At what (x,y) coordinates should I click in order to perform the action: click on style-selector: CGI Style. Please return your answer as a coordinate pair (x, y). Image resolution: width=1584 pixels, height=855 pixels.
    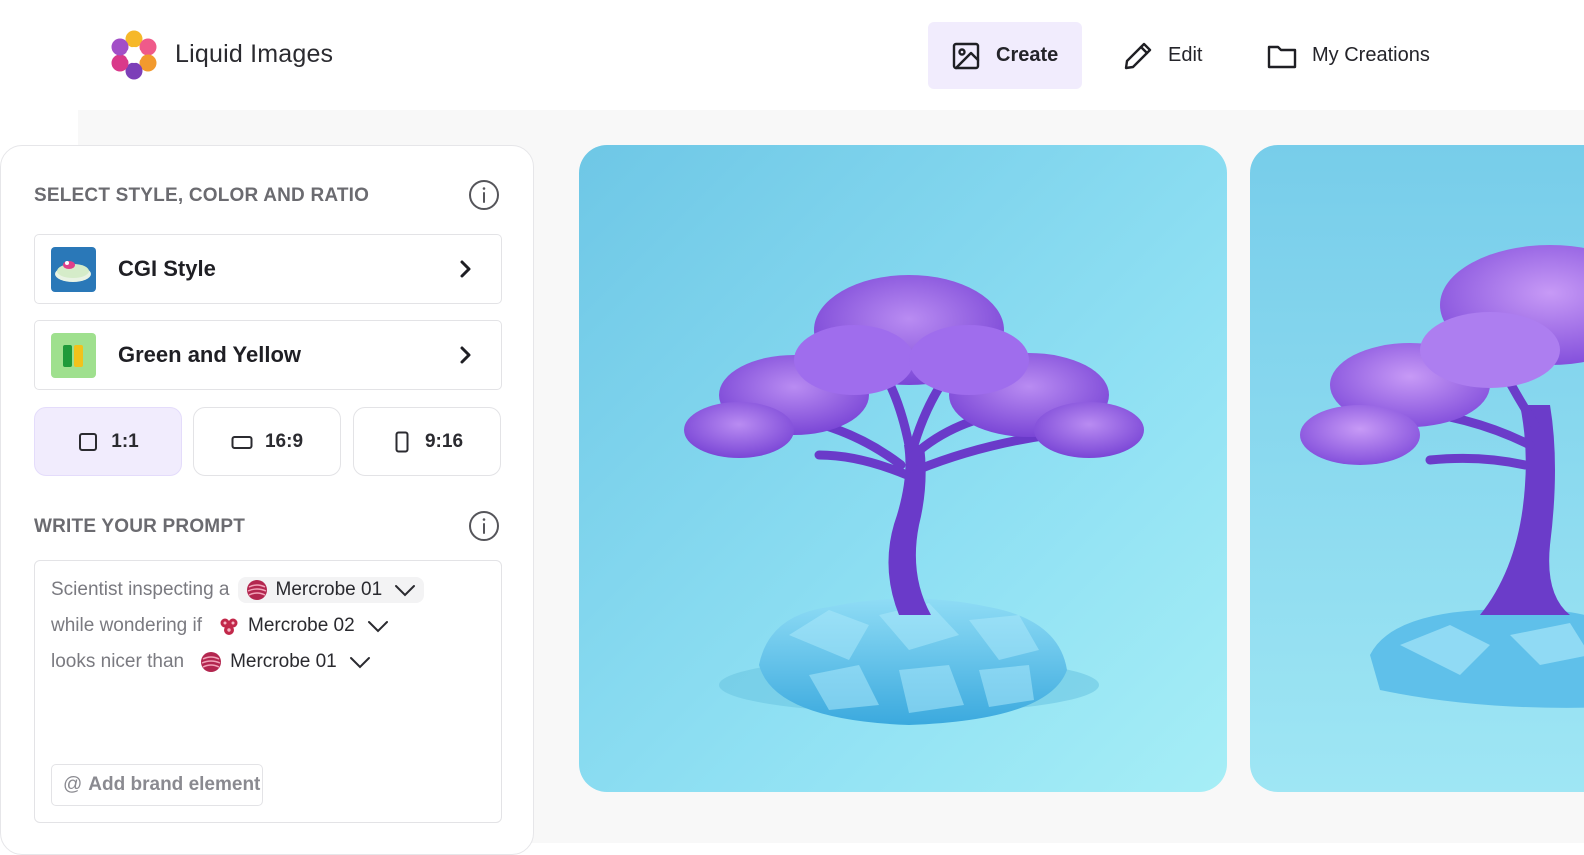
    Looking at the image, I should click on (268, 269).